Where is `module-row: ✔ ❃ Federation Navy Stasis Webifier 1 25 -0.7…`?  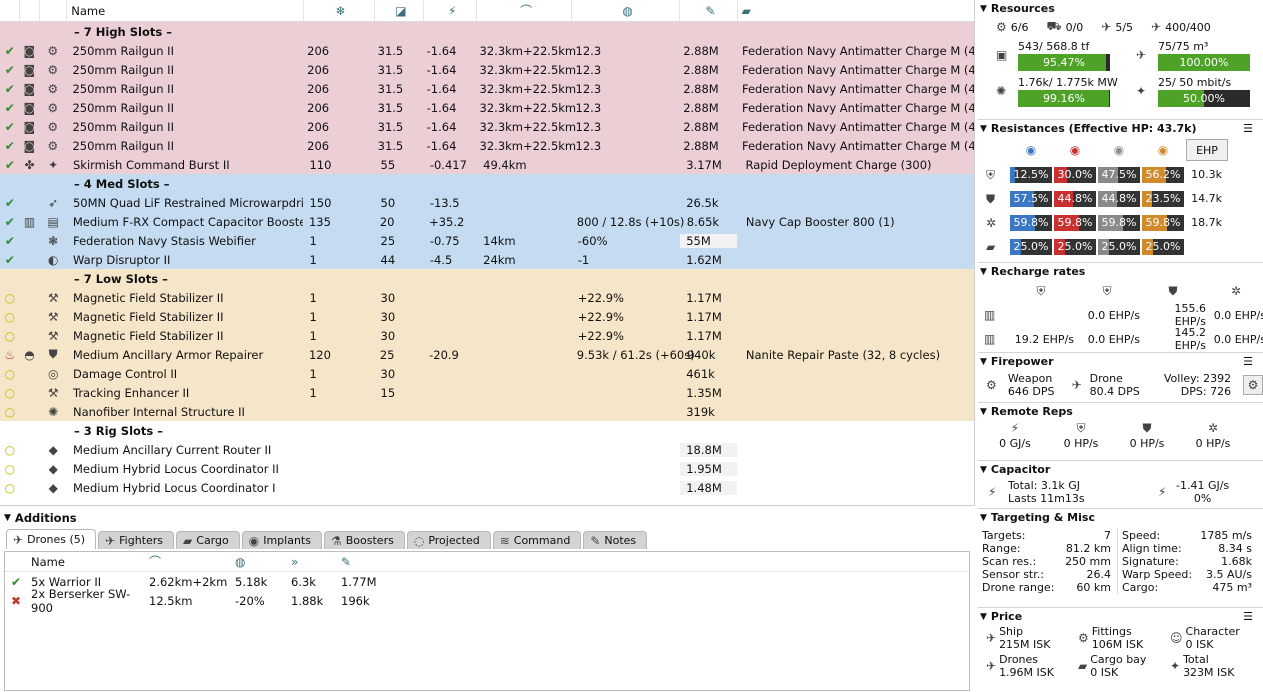
module-row: ✔ ❃ Federation Navy Stasis Webifier 1 25 -0.7… is located at coordinates (487, 240).